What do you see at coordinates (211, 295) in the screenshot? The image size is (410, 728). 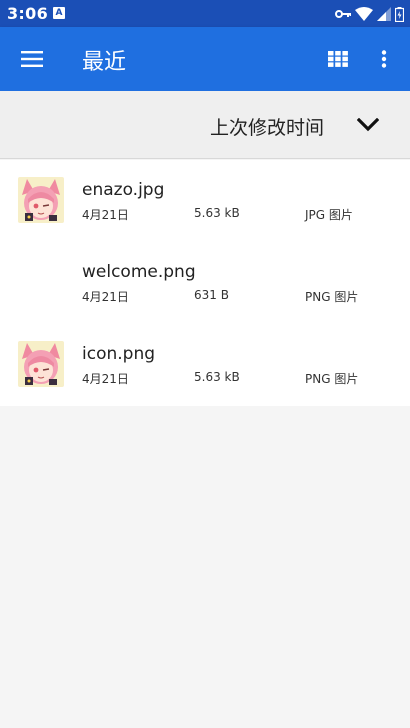 I see `file-size: 631 B` at bounding box center [211, 295].